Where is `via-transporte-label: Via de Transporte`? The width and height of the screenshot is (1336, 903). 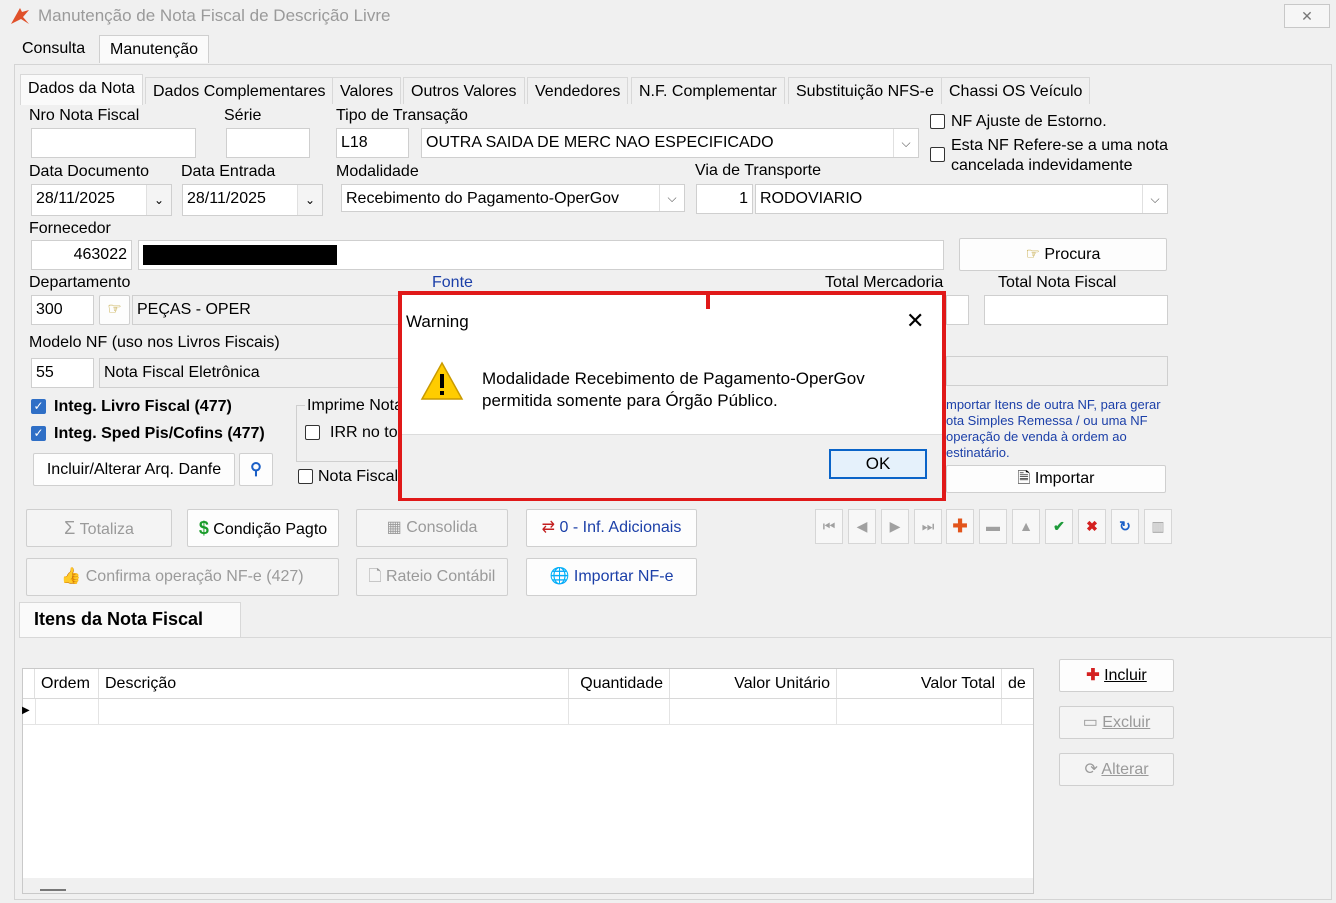 via-transporte-label: Via de Transporte is located at coordinates (758, 170).